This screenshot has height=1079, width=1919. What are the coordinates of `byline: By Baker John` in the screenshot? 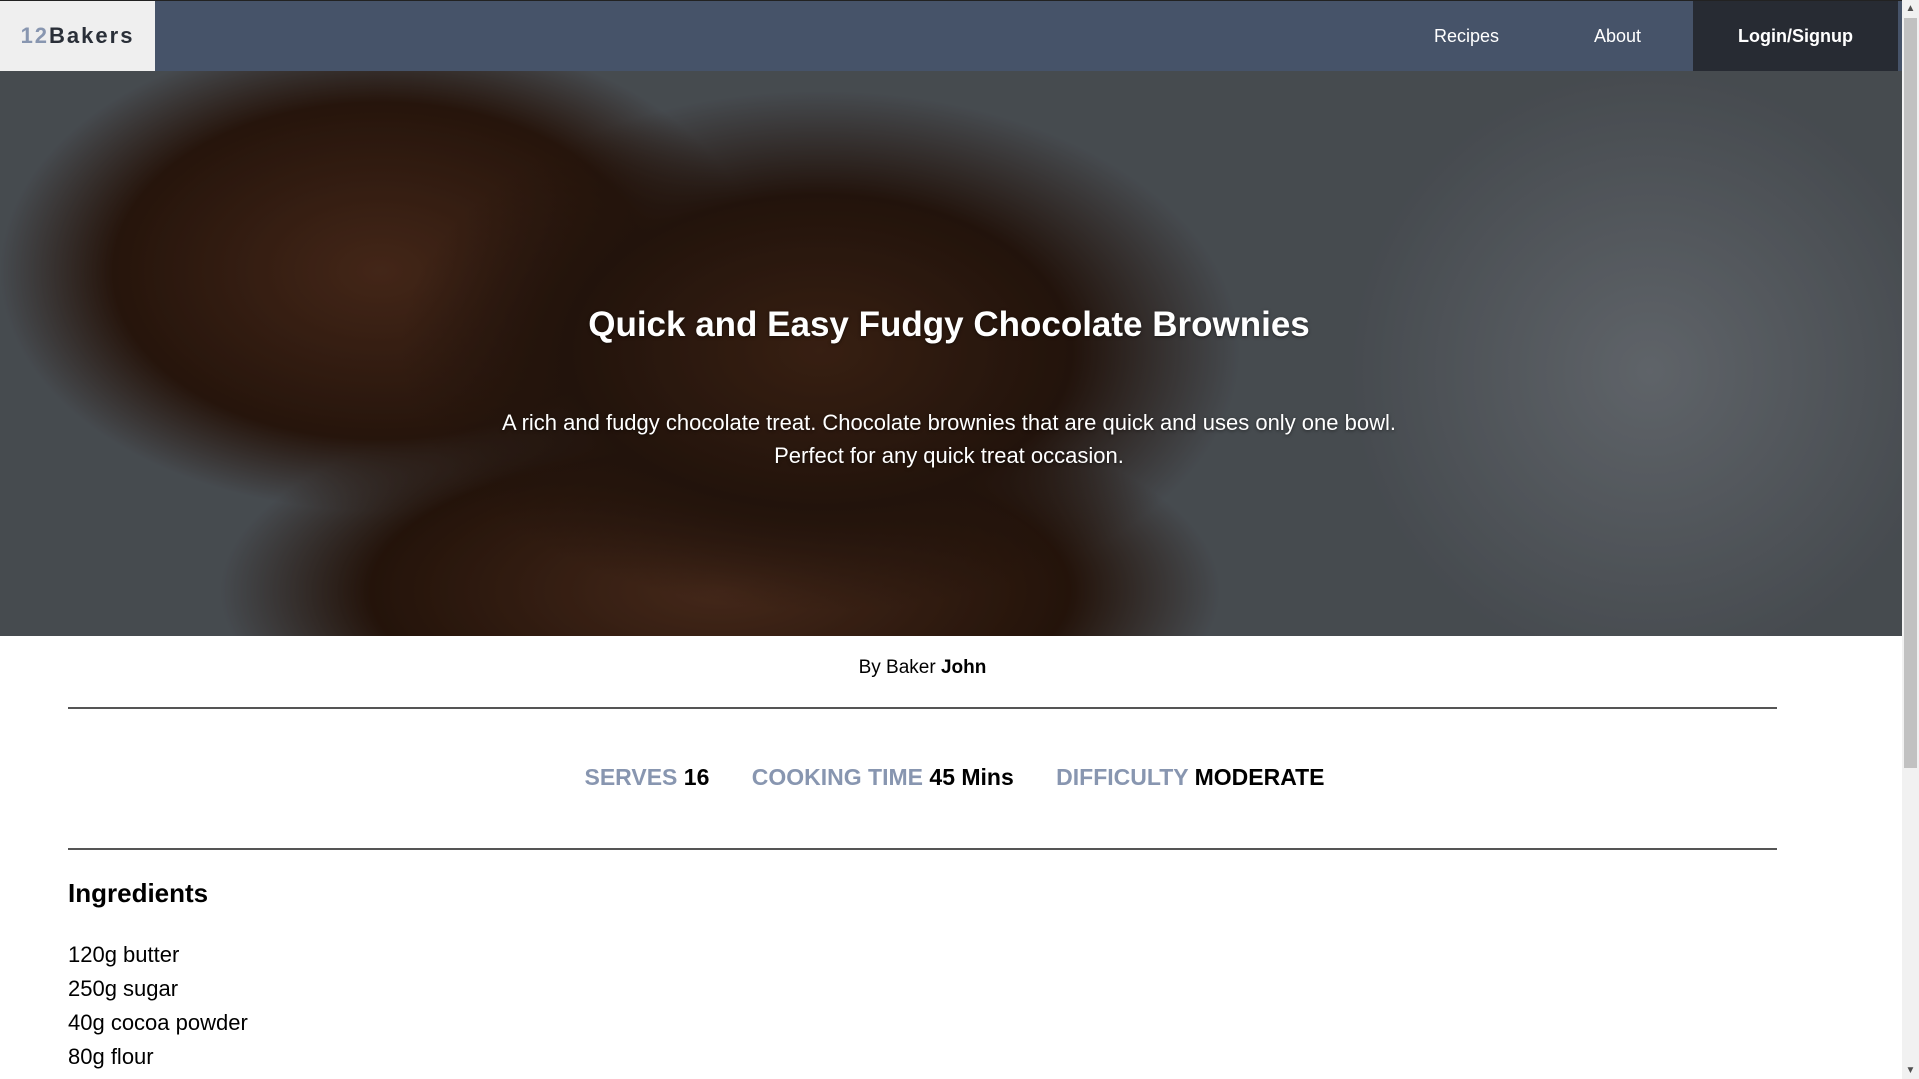 It's located at (922, 667).